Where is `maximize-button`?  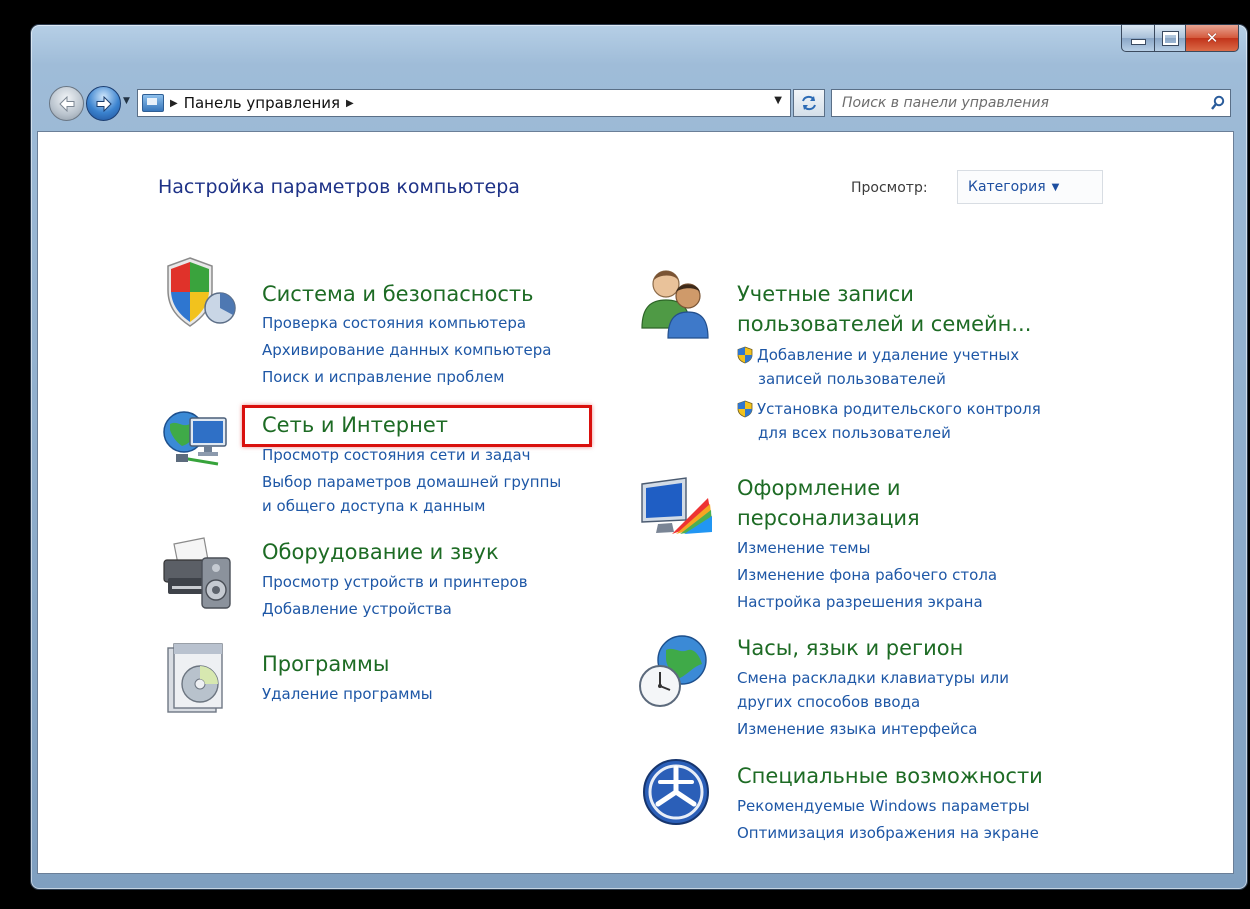 maximize-button is located at coordinates (1170, 38).